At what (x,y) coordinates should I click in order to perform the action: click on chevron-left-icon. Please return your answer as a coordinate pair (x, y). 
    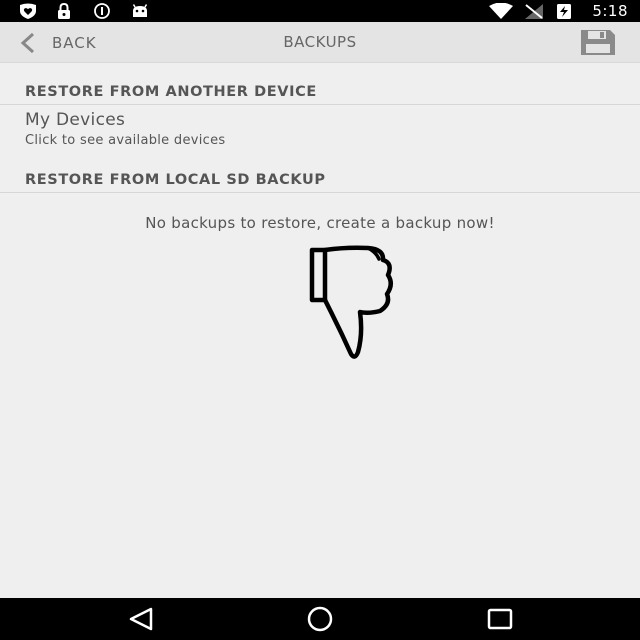
    Looking at the image, I should click on (27, 42).